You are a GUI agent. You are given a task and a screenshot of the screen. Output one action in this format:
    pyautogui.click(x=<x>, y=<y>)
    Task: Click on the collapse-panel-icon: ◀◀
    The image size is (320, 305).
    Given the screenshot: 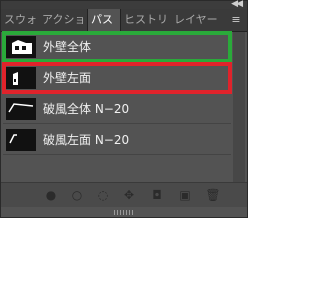 What is the action you would take?
    pyautogui.click(x=237, y=4)
    